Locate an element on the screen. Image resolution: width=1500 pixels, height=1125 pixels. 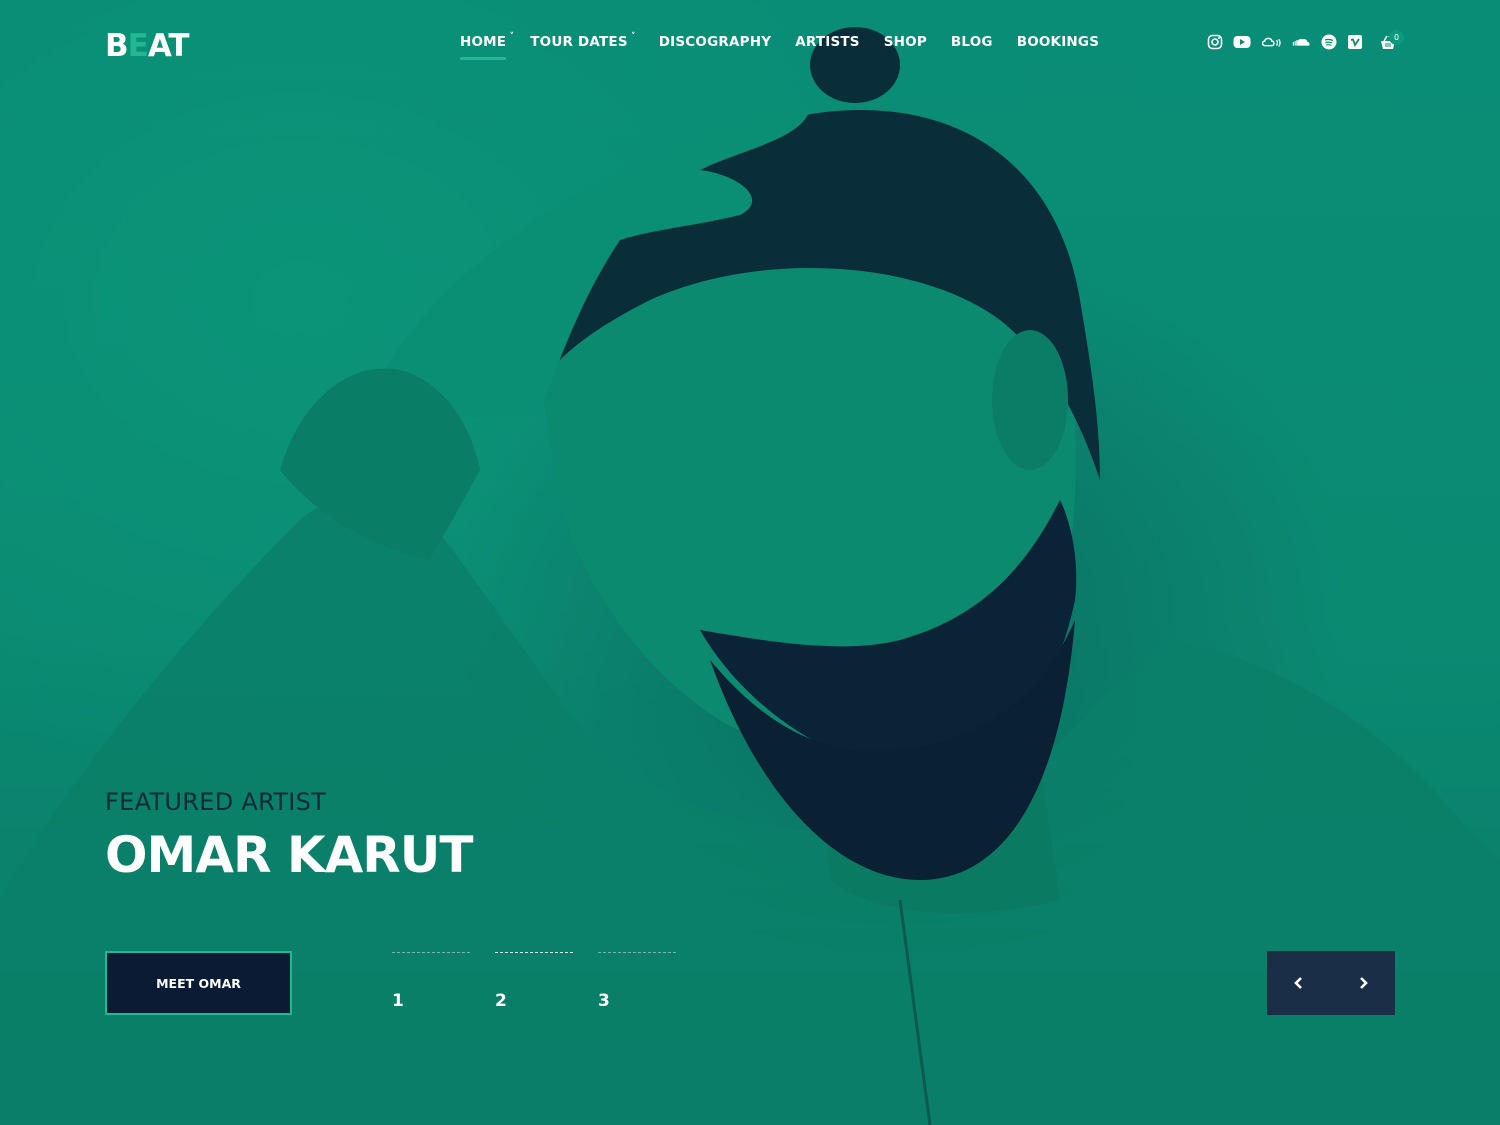
meet-artist-button: MEET OMAR is located at coordinates (198, 983).